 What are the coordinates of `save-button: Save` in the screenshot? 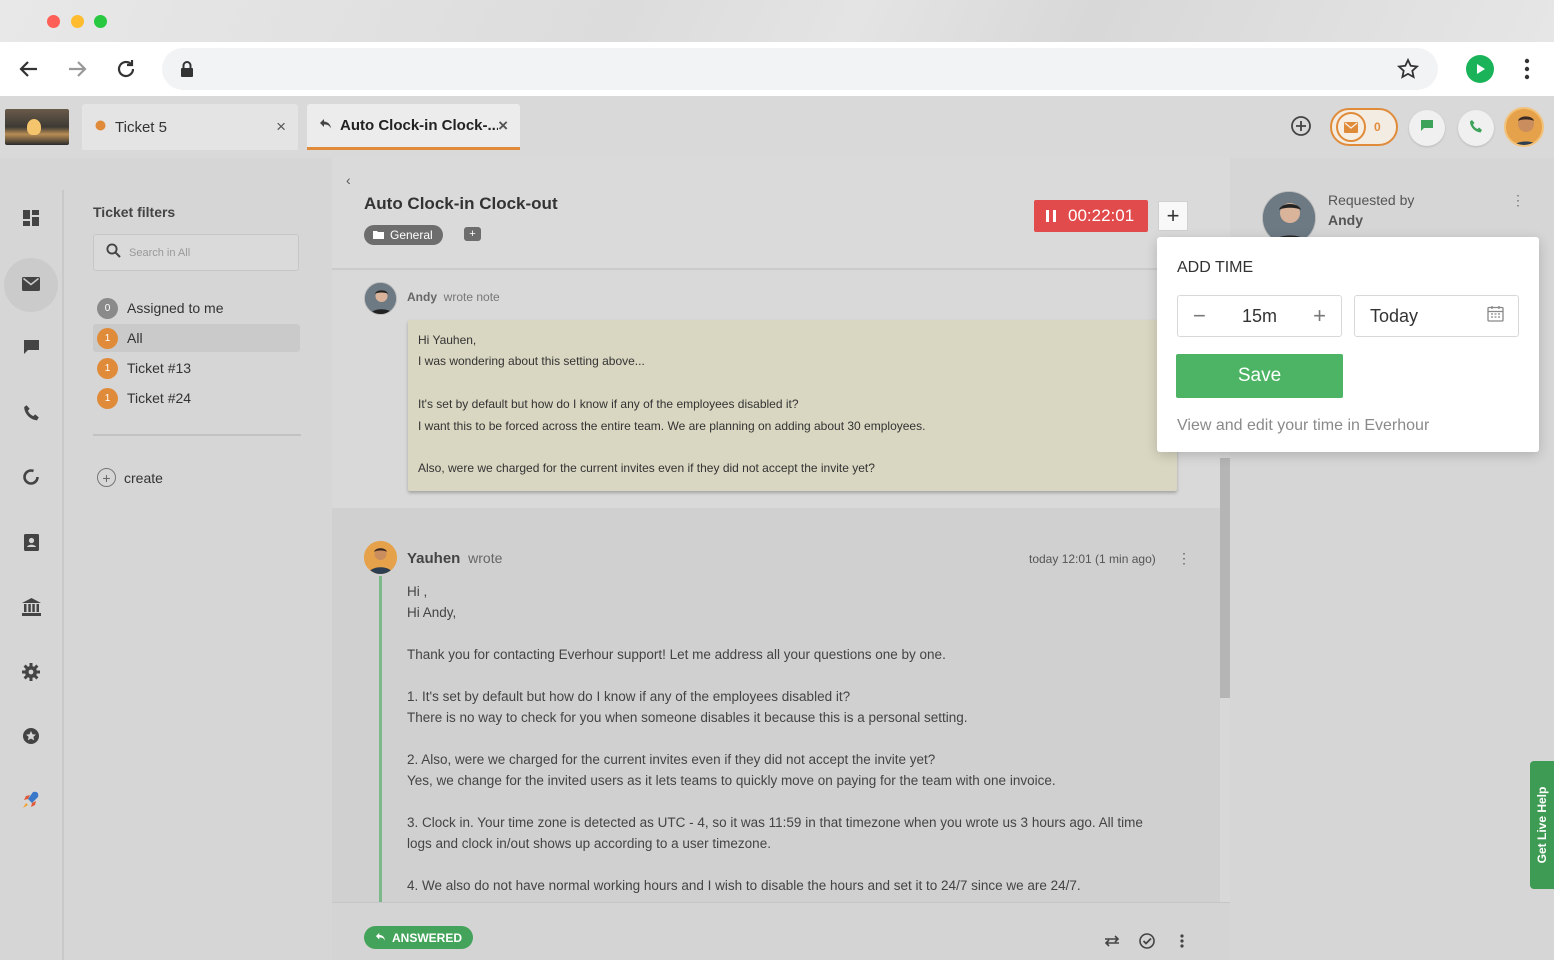 It's located at (1259, 376).